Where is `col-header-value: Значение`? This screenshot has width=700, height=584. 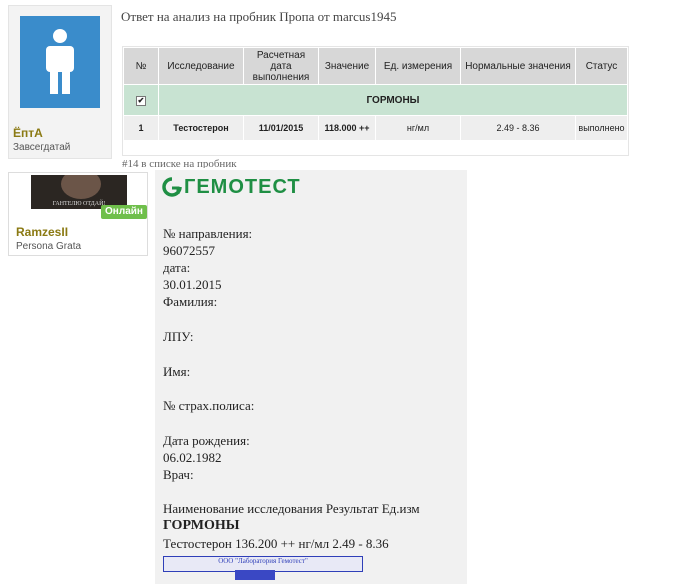 col-header-value: Значение is located at coordinates (347, 66).